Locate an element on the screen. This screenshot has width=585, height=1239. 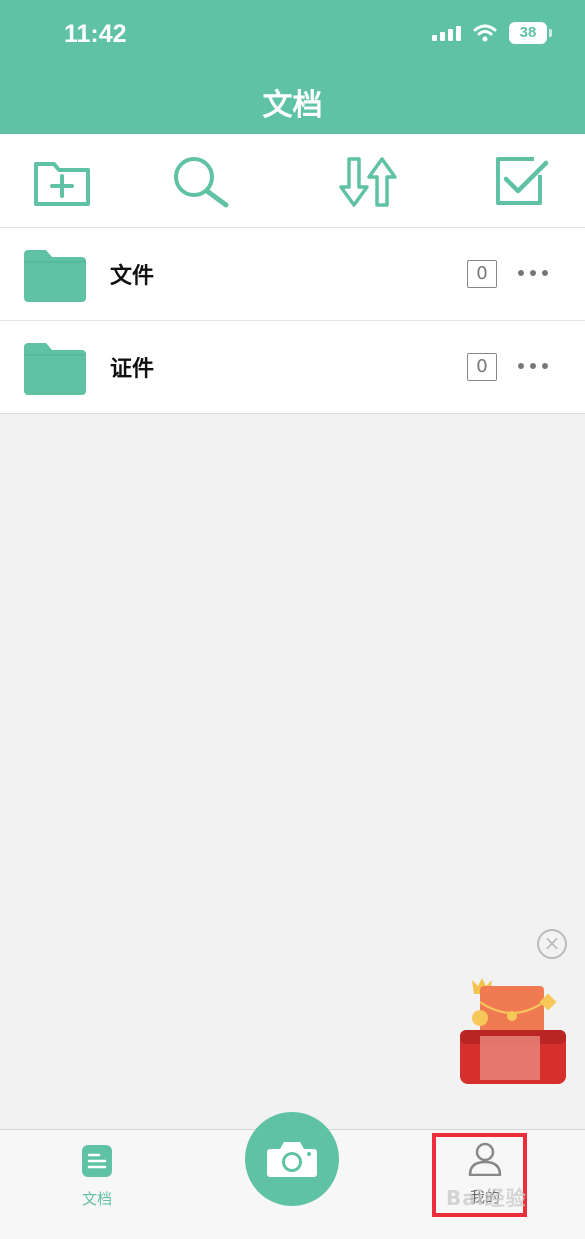
status-icons: 38 is located at coordinates (492, 33).